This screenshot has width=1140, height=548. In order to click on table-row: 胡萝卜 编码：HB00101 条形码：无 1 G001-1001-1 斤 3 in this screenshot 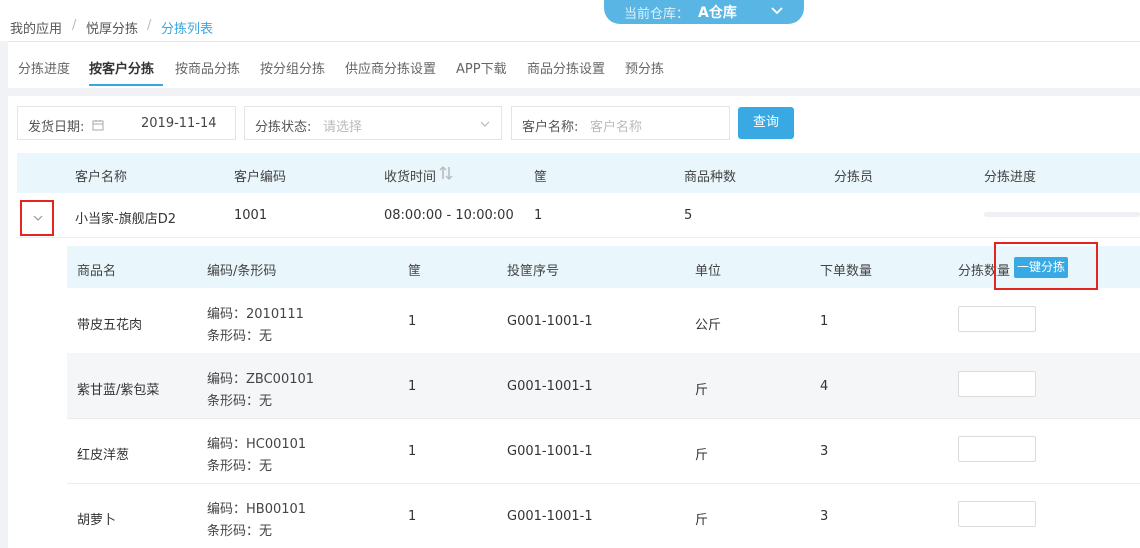, I will do `click(603, 515)`.